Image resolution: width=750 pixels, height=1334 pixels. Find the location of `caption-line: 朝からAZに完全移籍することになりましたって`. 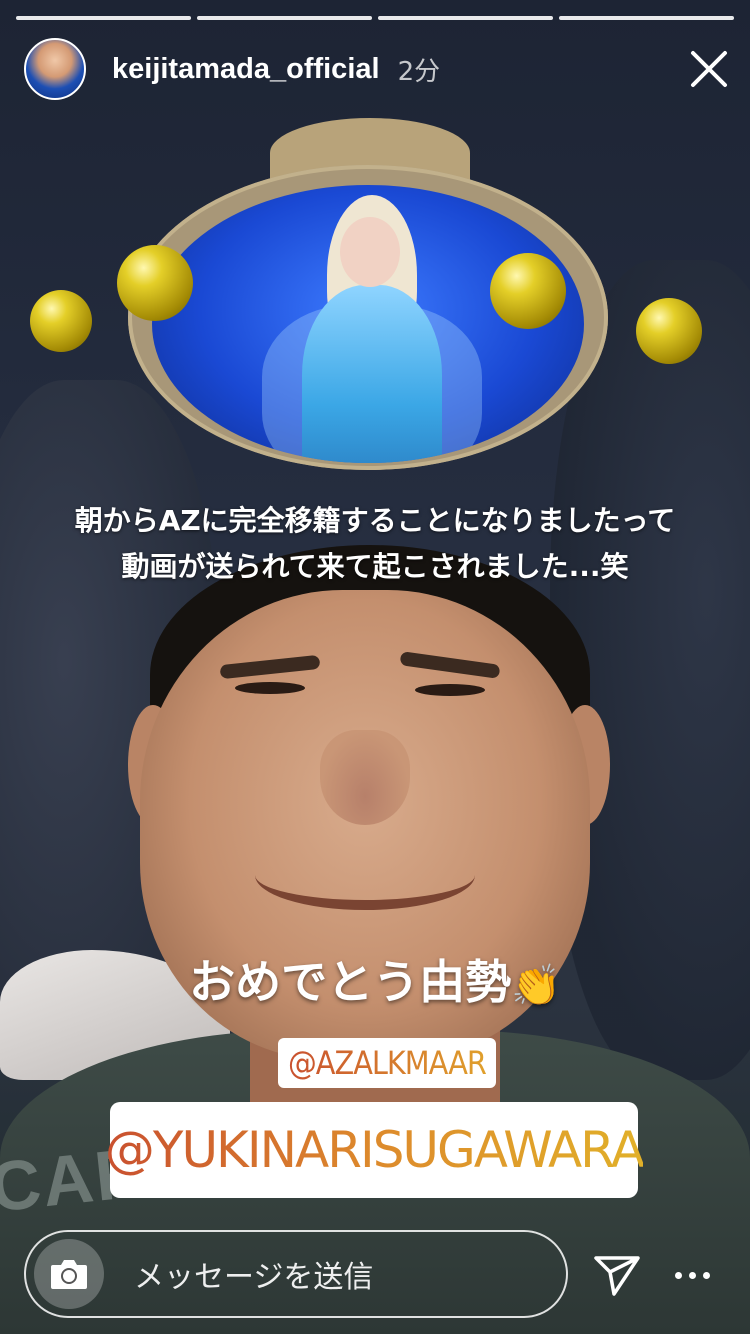

caption-line: 朝からAZに完全移籍することになりましたって is located at coordinates (375, 520).